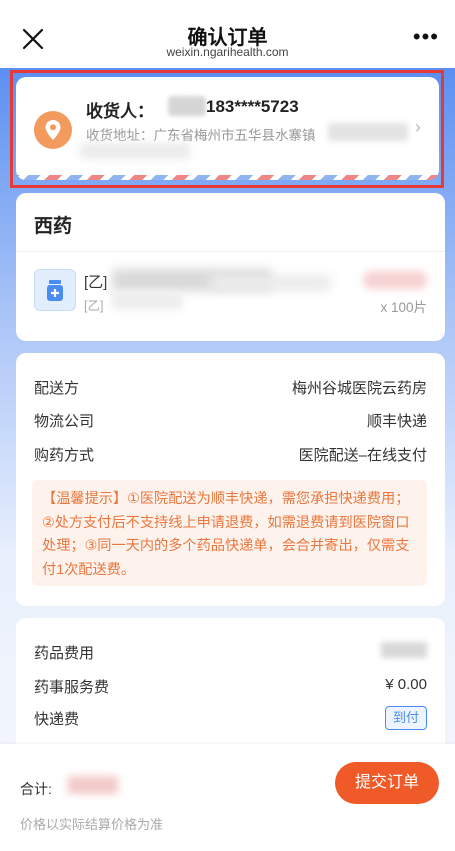 The width and height of the screenshot is (455, 851). I want to click on bottom-bar: 合计: 提交订单 价格以实际结算价格为准, so click(227, 797).